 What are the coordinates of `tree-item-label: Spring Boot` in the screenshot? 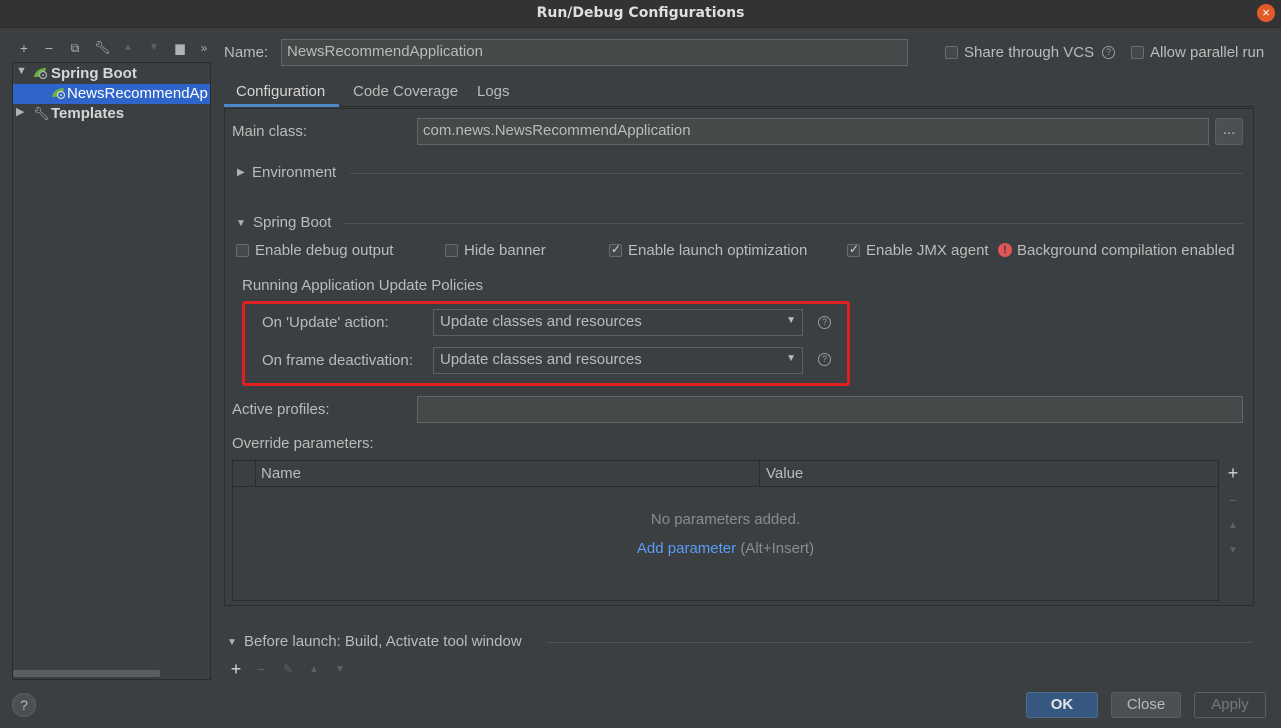 It's located at (94, 73).